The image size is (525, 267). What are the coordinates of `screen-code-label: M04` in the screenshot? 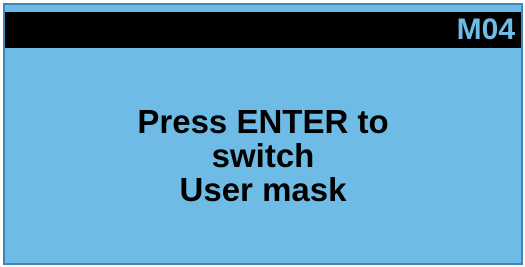 It's located at (485, 29).